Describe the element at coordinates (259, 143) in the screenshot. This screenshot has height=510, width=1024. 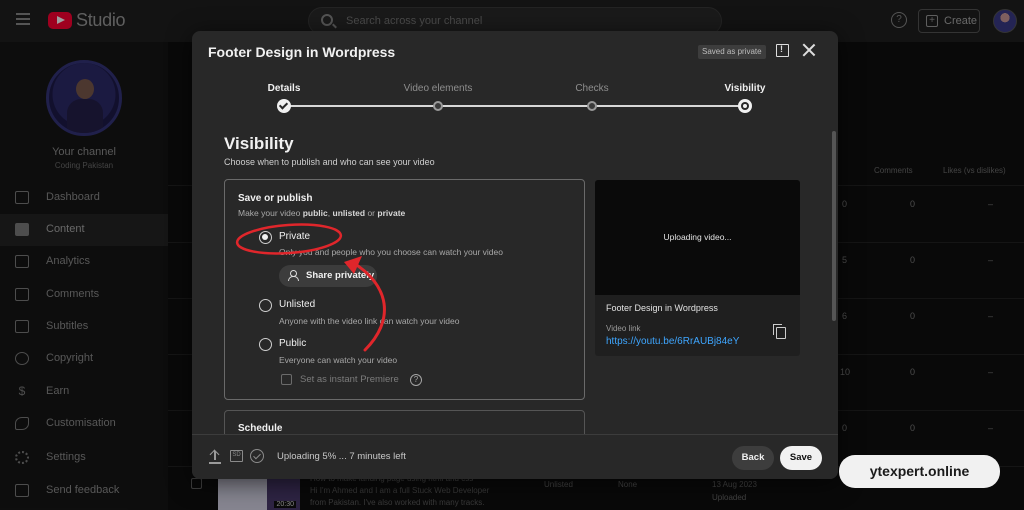
I see `visibility-heading: Visibility` at that location.